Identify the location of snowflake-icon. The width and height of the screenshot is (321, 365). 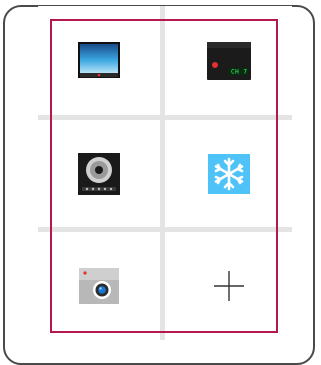
(228, 173).